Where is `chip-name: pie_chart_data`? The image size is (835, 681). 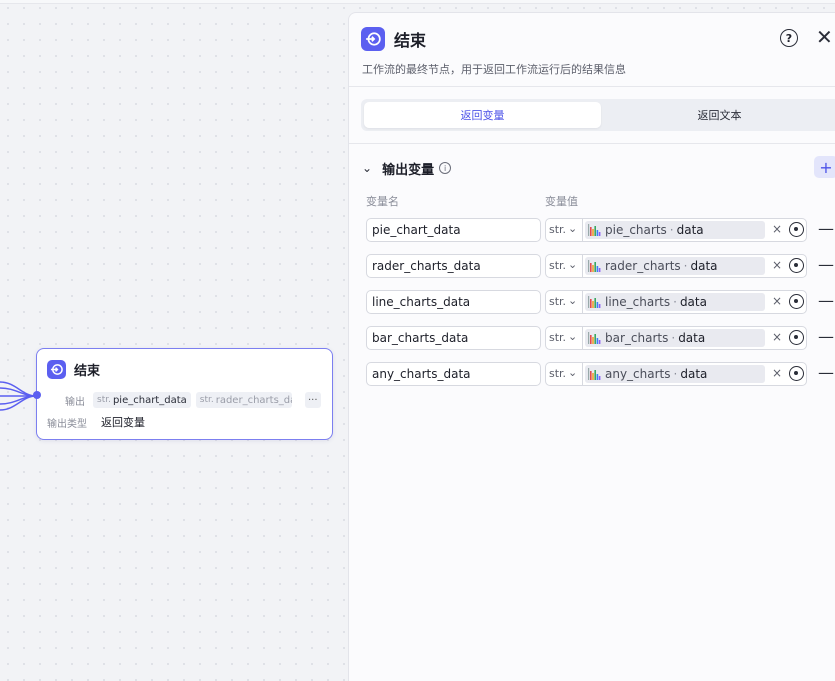
chip-name: pie_chart_data is located at coordinates (149, 400).